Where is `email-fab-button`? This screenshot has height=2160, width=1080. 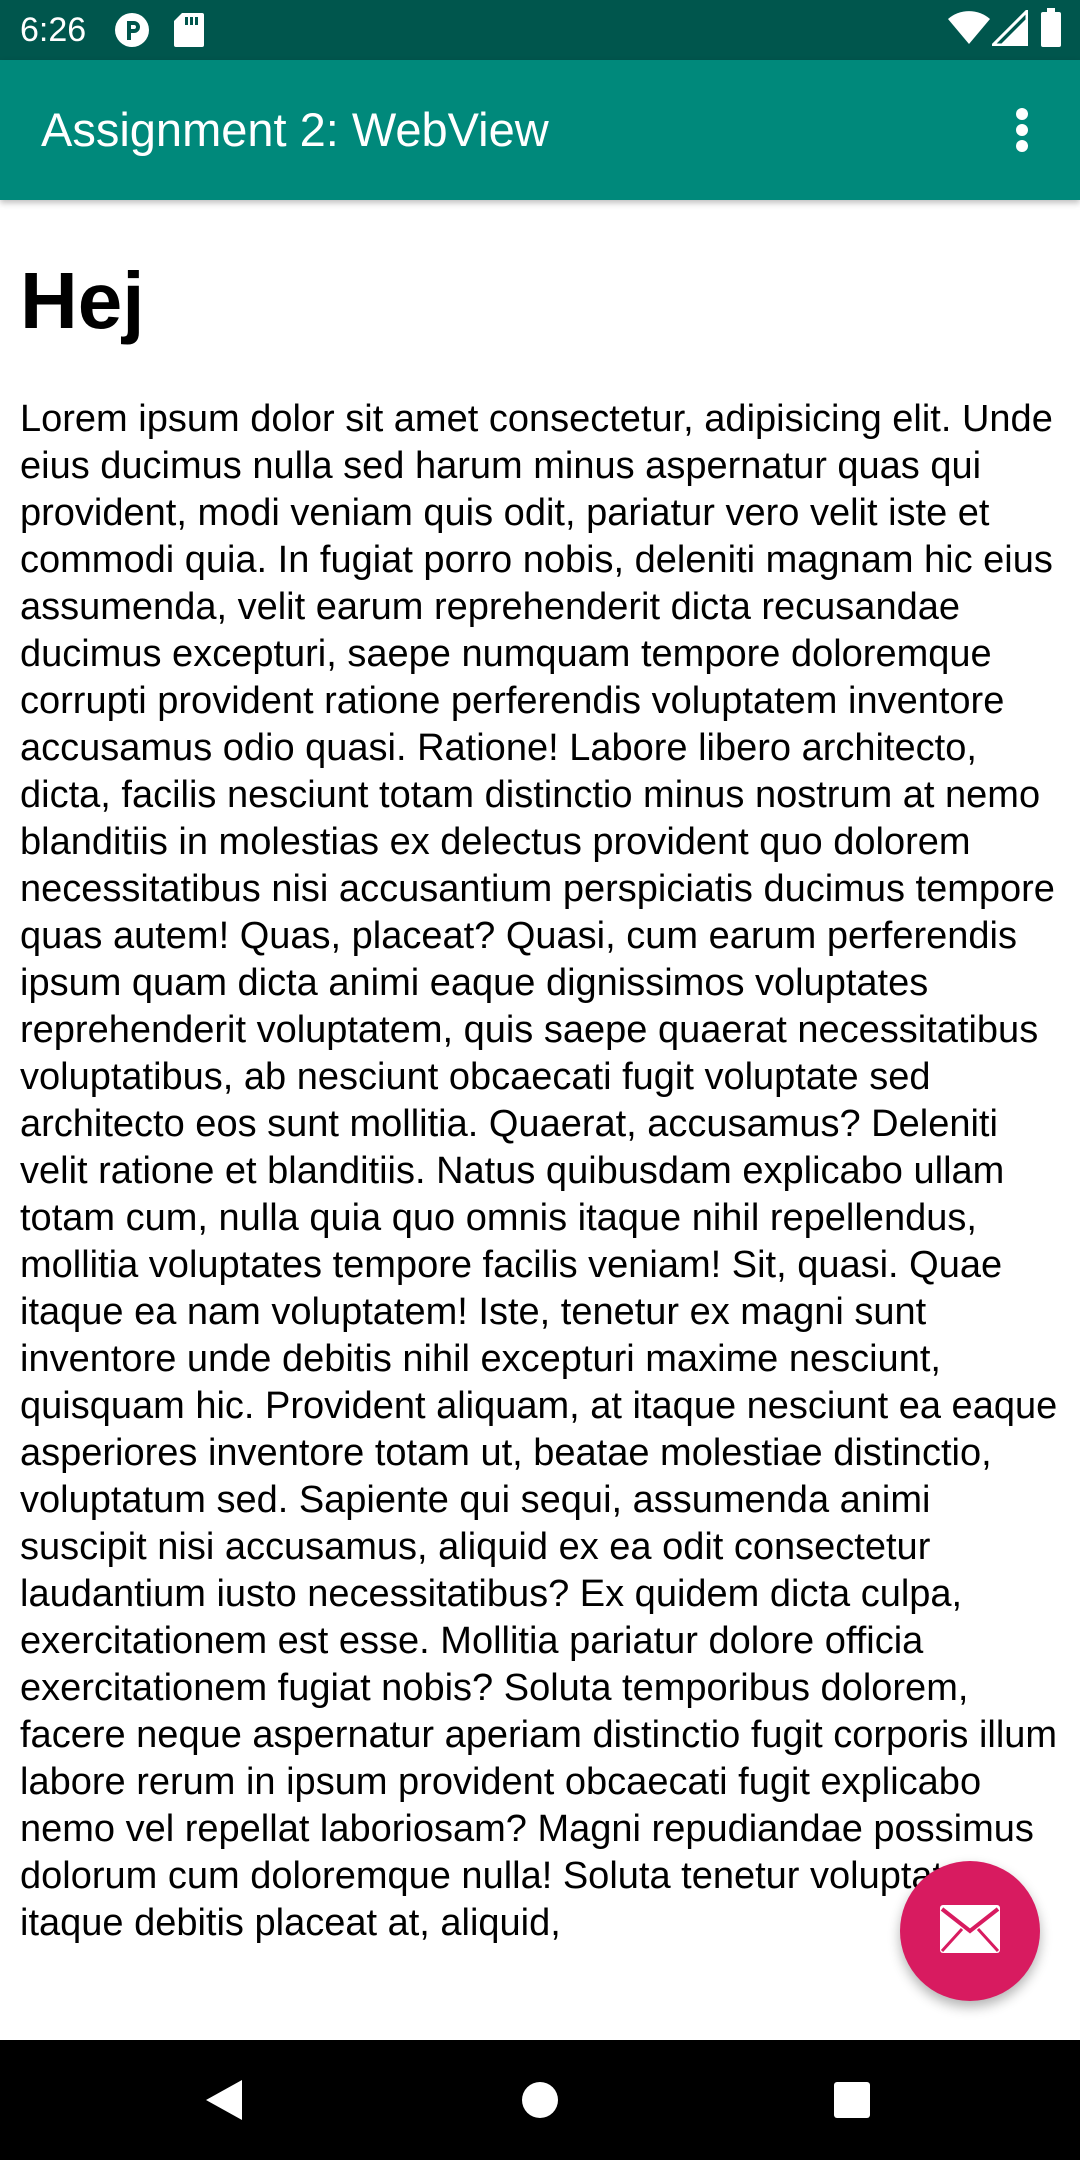
email-fab-button is located at coordinates (970, 1931).